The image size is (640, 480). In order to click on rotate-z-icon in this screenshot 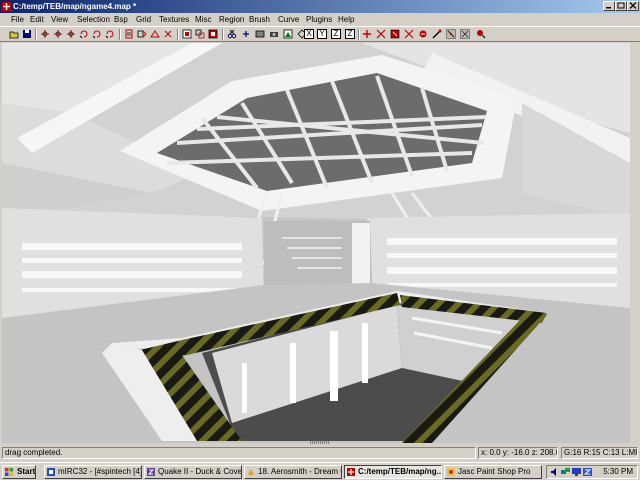, I will do `click(110, 34)`.